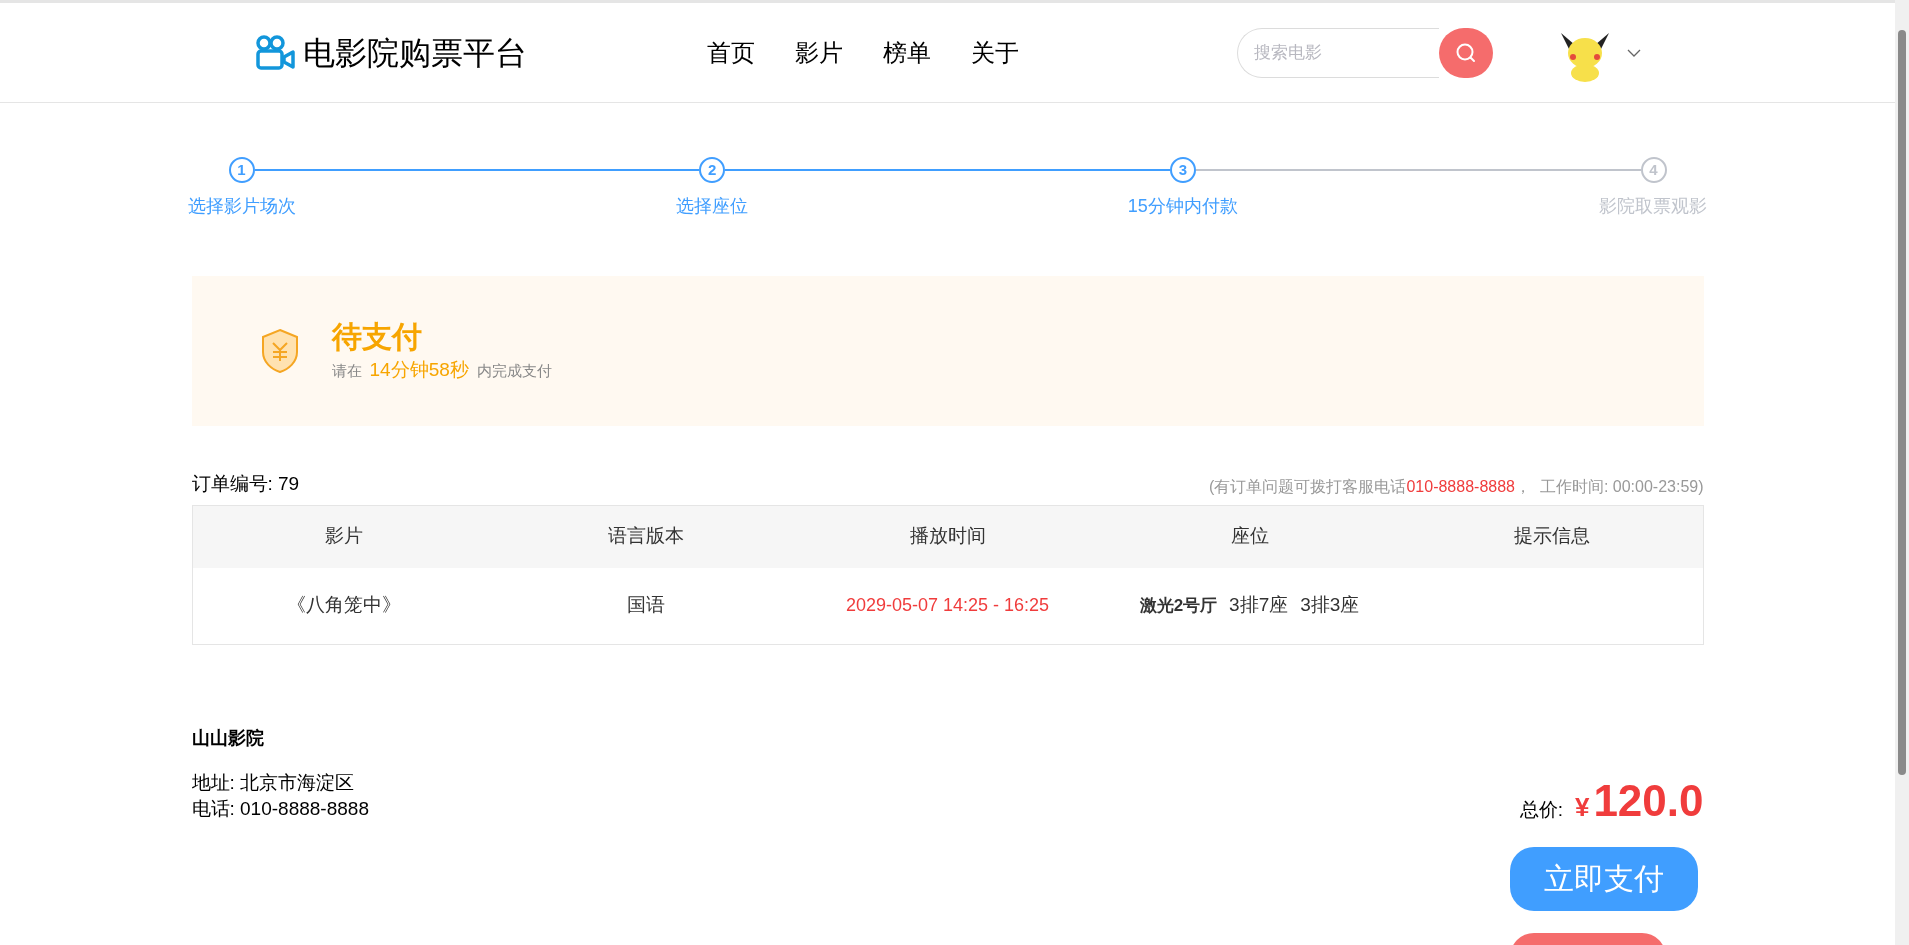 This screenshot has height=945, width=1909. I want to click on status-text: 内完成支付, so click(514, 370).